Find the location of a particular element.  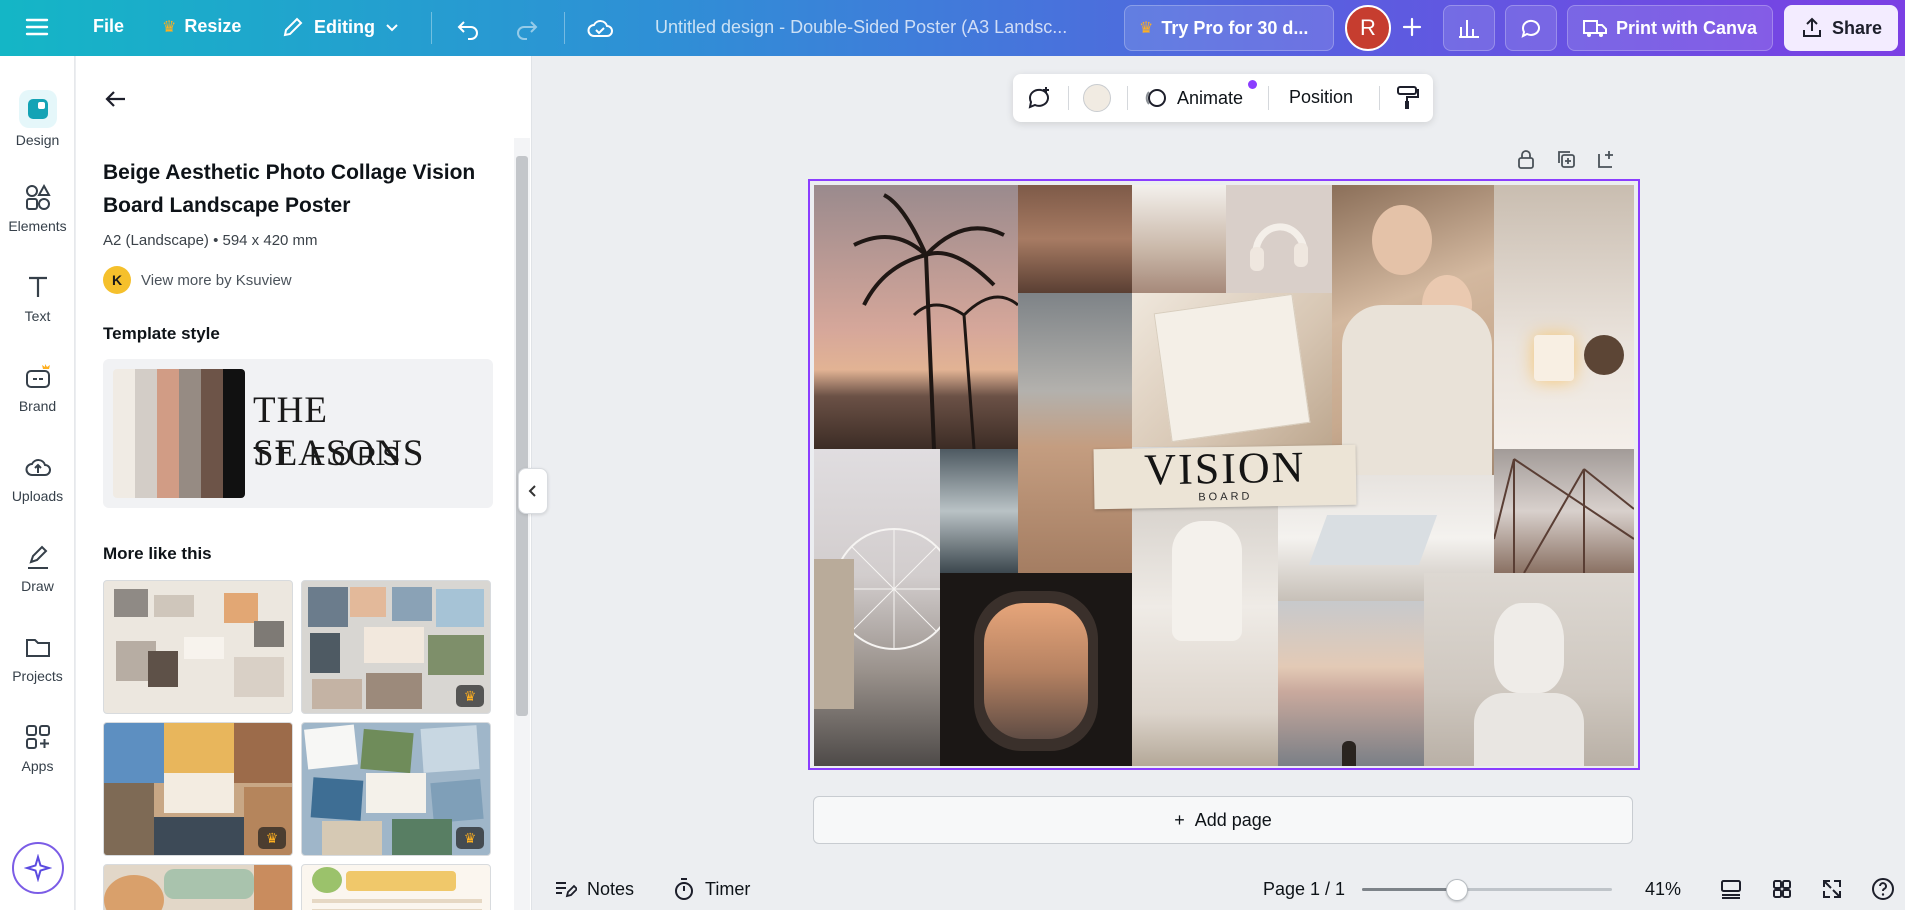

magic-sparkle-button is located at coordinates (38, 868).